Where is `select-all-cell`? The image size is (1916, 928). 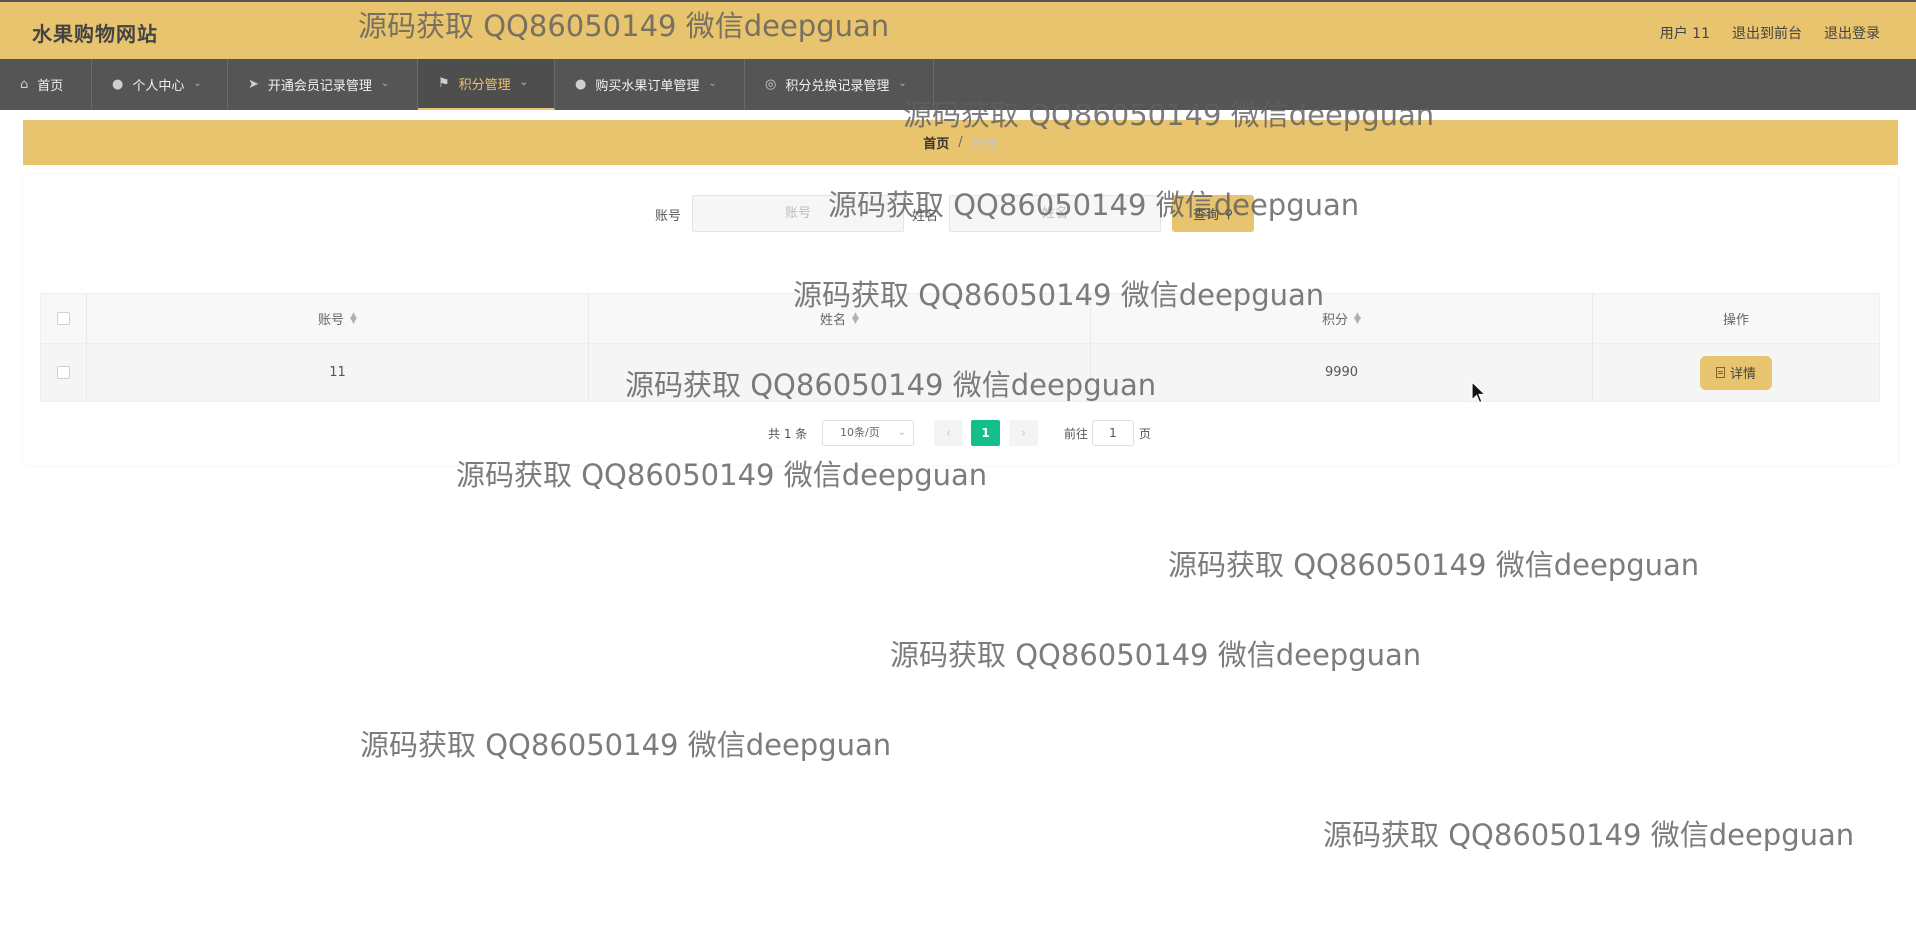 select-all-cell is located at coordinates (64, 318).